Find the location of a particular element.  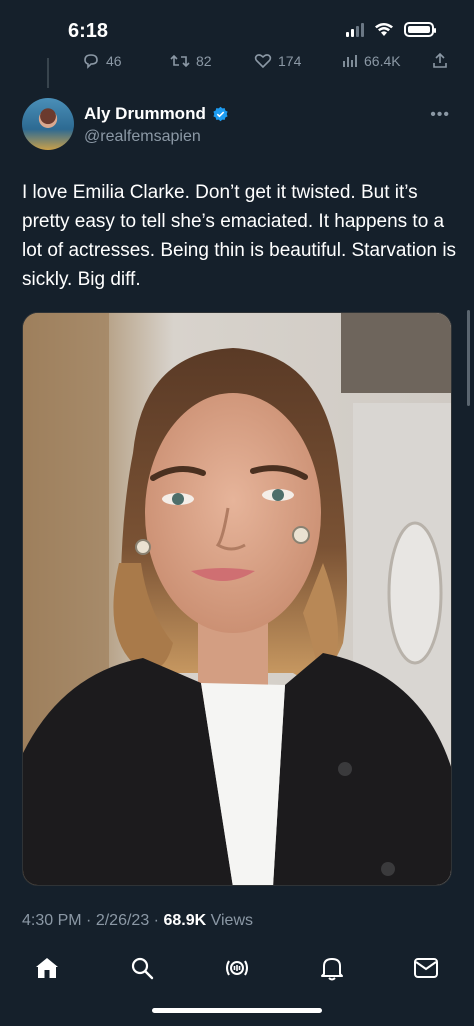

views-chart-icon is located at coordinates (350, 61).